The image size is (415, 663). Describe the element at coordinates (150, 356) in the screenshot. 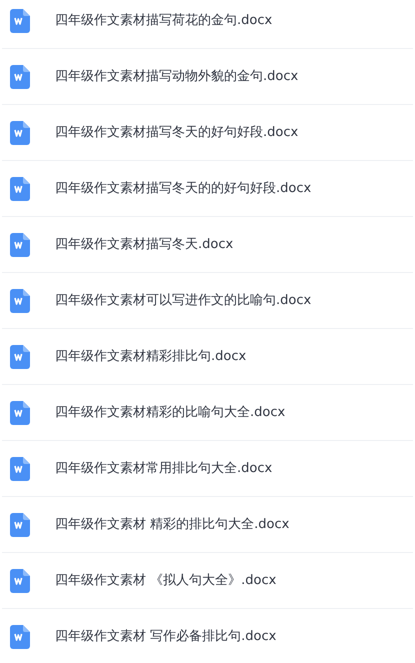

I see `file-name: 四年级作文素材精彩排比句.docx` at that location.